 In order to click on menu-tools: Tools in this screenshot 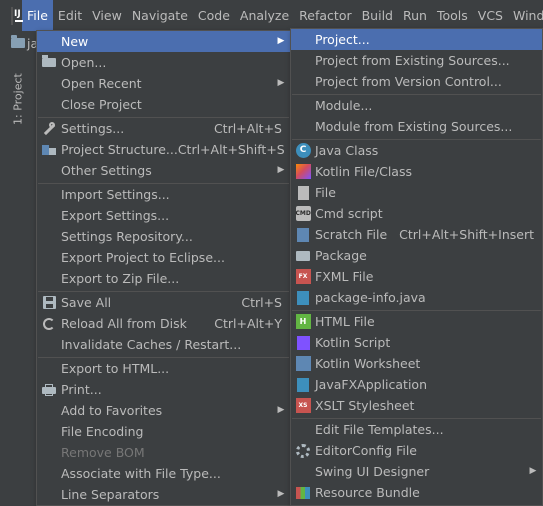, I will do `click(452, 15)`.